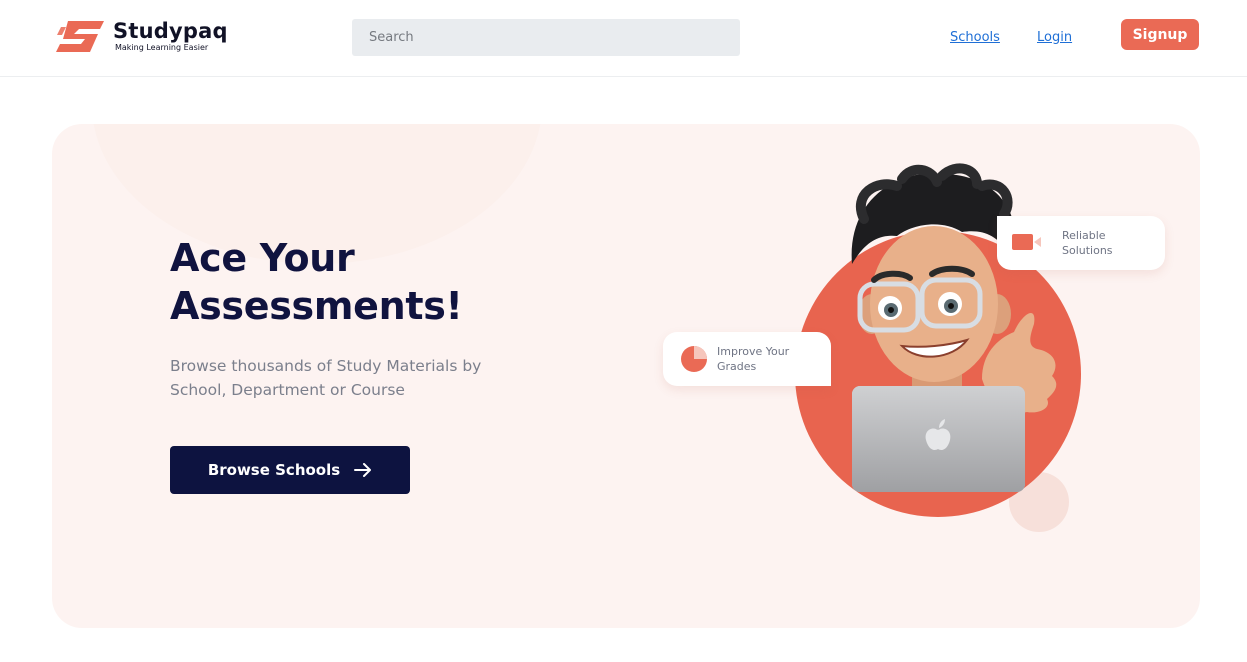  Describe the element at coordinates (938, 347) in the screenshot. I see `student-avatar-illustration` at that location.